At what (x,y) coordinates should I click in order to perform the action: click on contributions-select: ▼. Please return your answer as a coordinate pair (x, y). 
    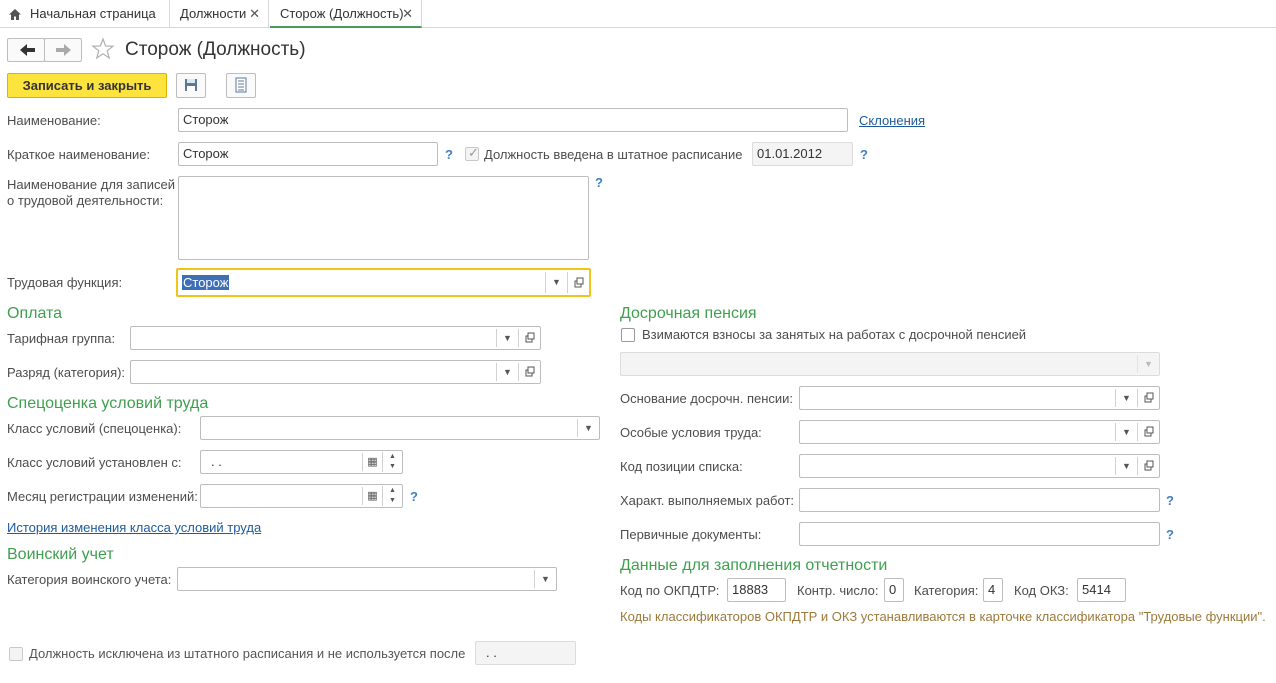
    Looking at the image, I should click on (890, 364).